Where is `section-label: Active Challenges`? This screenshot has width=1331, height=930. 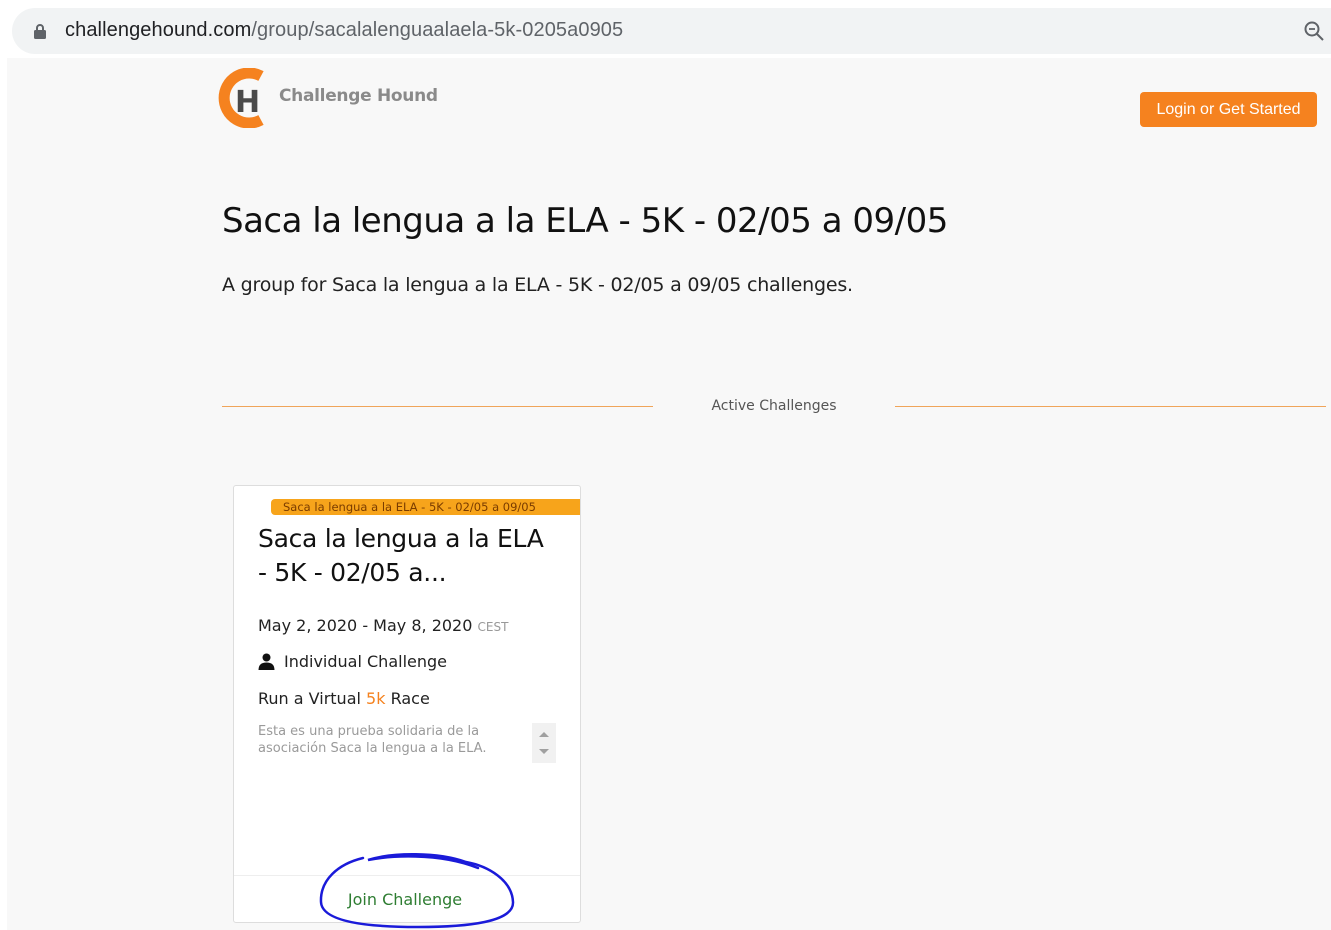 section-label: Active Challenges is located at coordinates (774, 406).